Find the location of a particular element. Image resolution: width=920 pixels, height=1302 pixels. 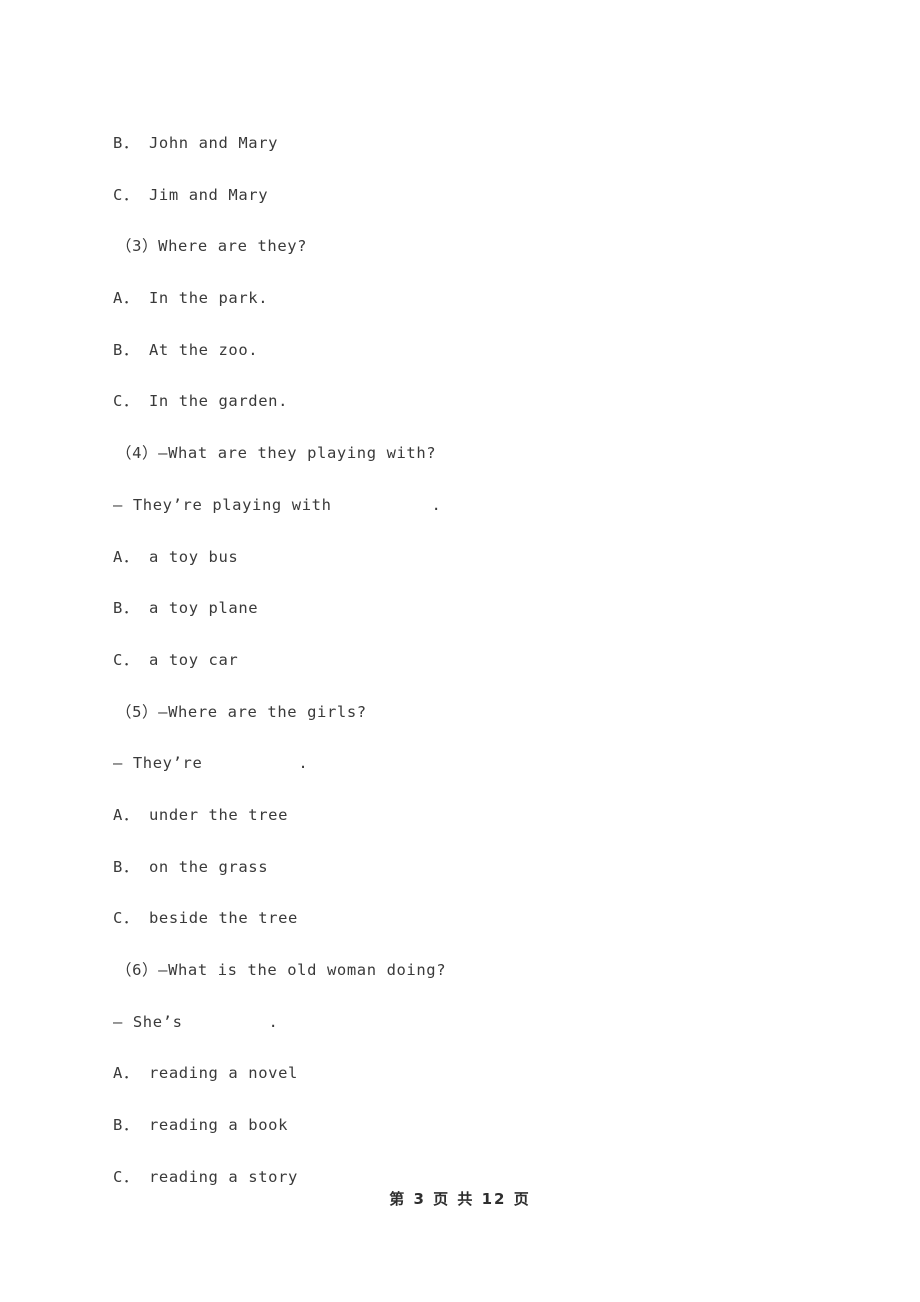

answer-text: — They’re is located at coordinates (158, 763).